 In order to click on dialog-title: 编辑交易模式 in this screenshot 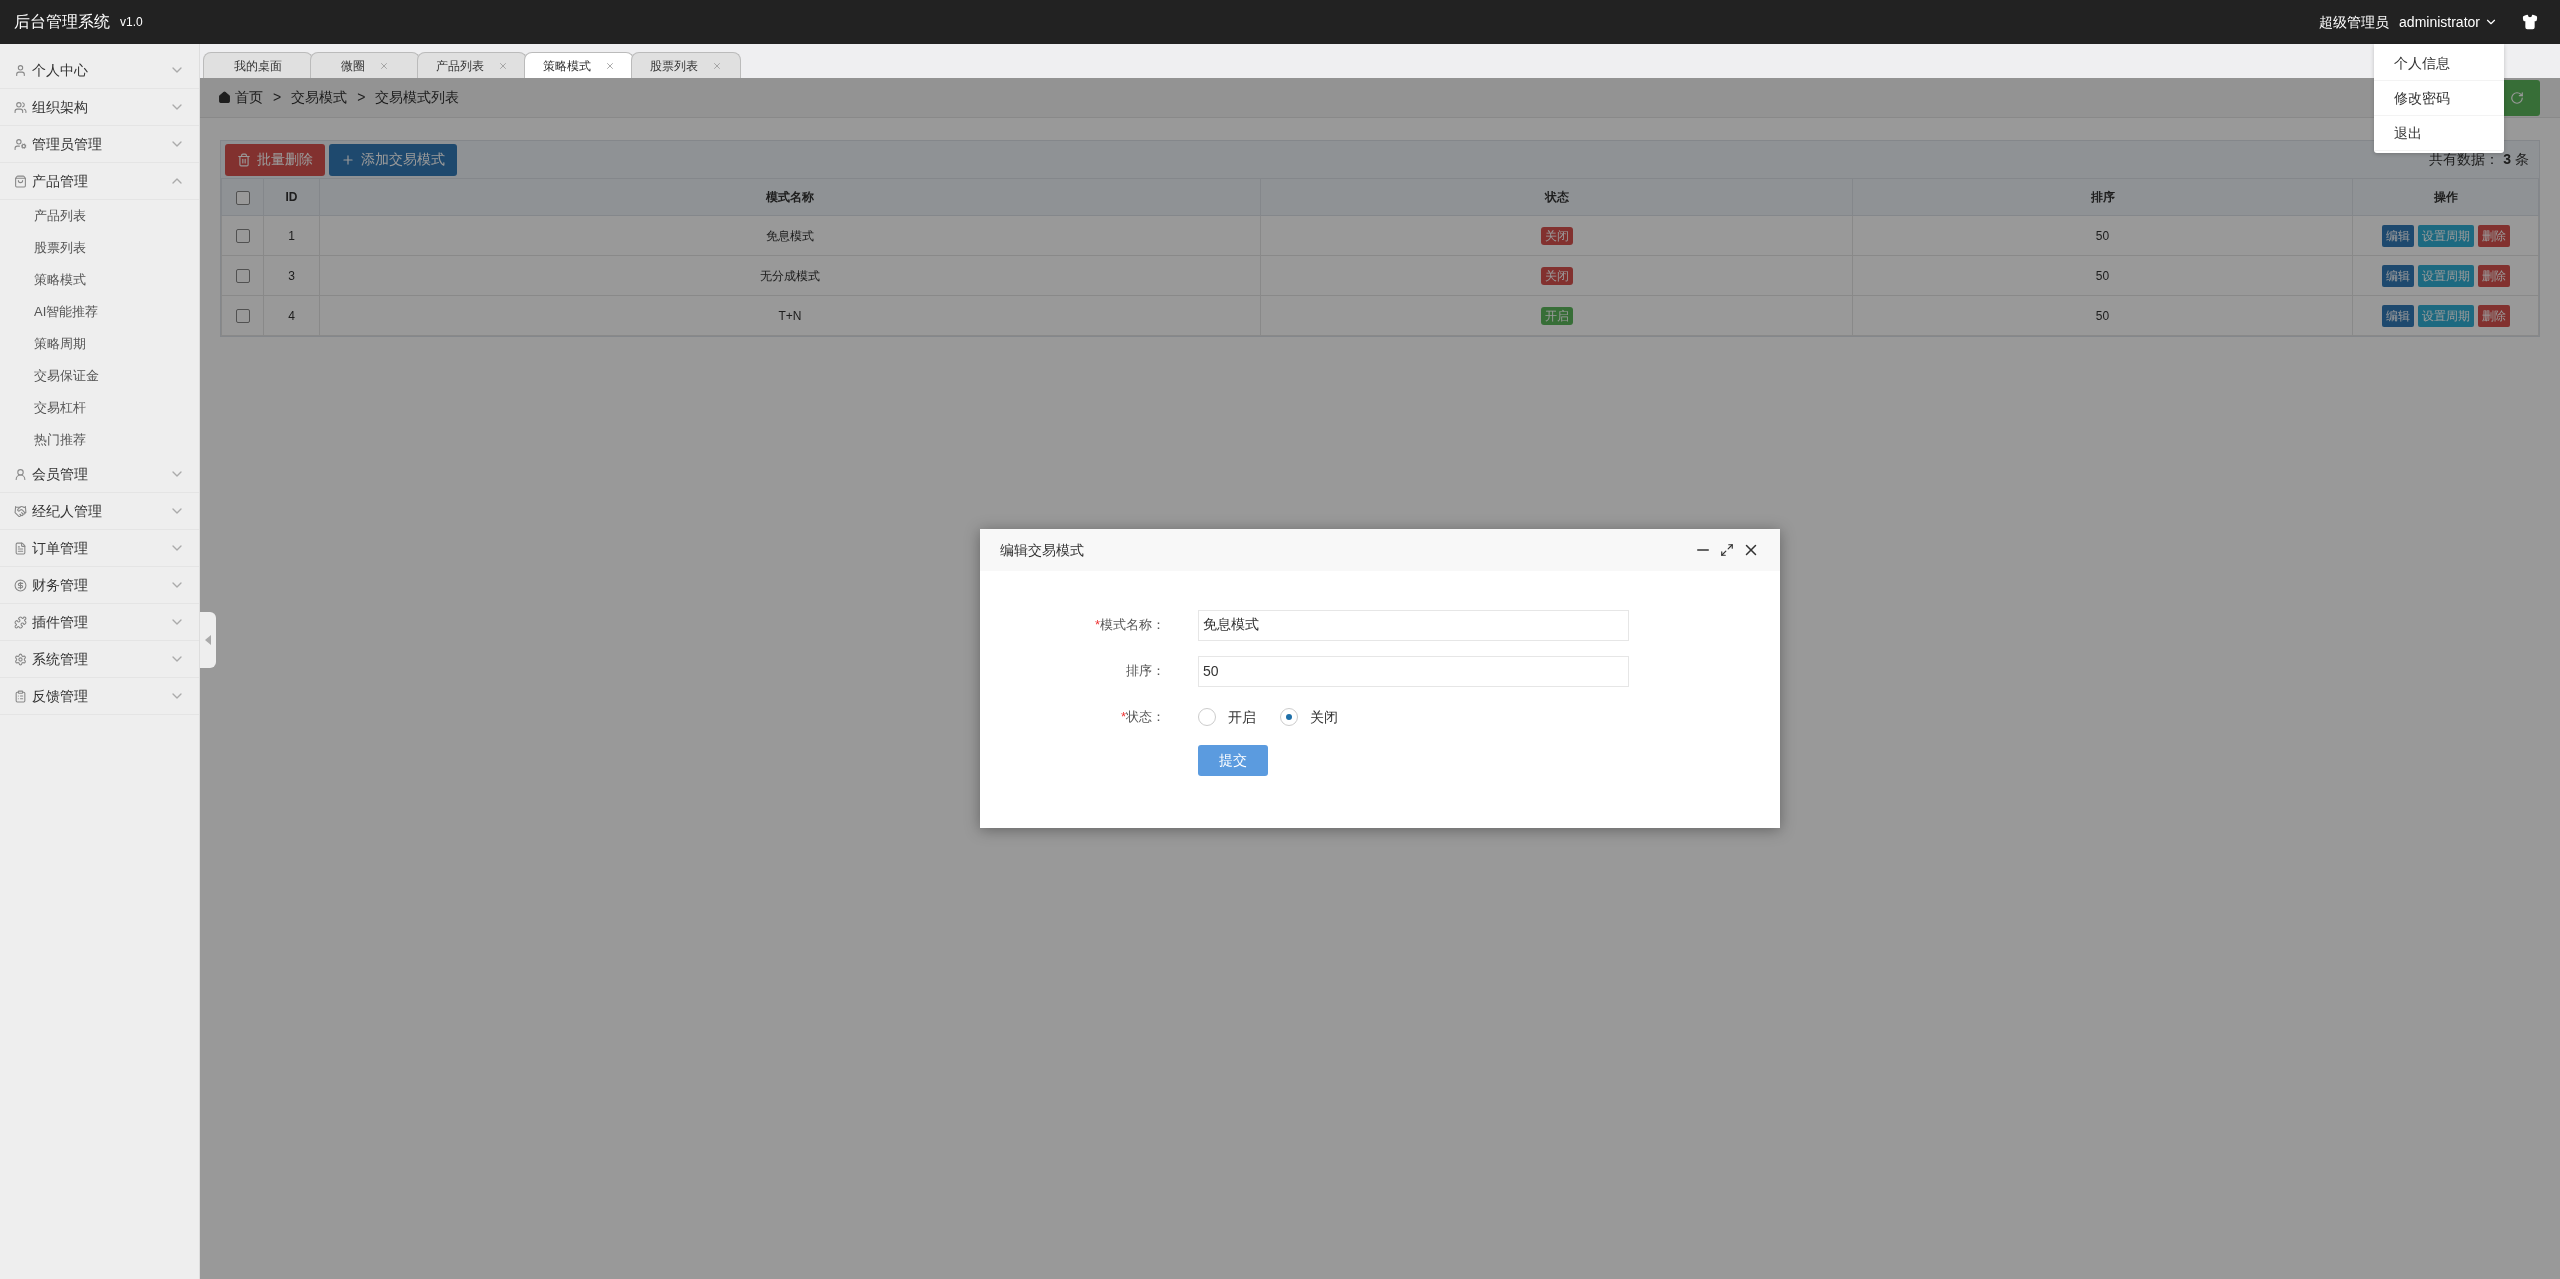, I will do `click(1042, 550)`.